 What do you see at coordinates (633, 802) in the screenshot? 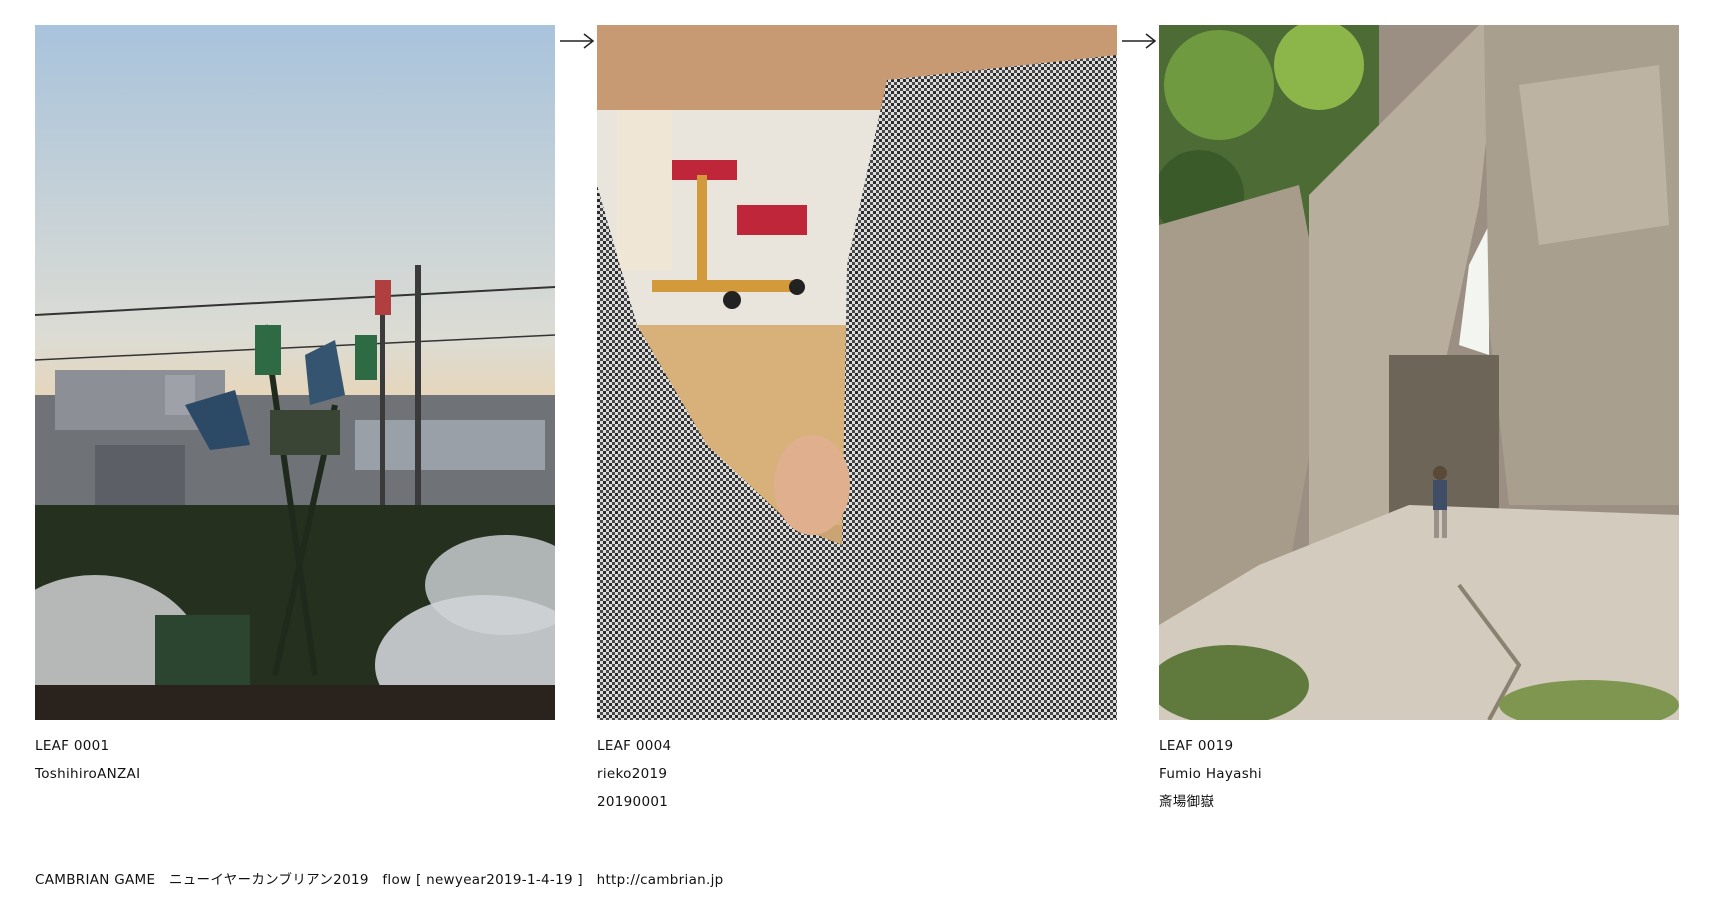
I see `leaf-note: 20190001` at bounding box center [633, 802].